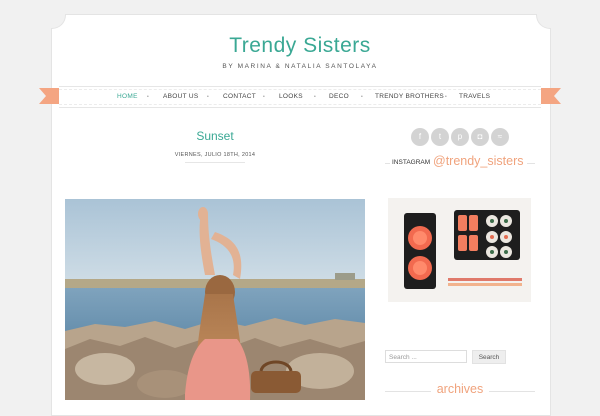 The image size is (600, 416). Describe the element at coordinates (339, 96) in the screenshot. I see `nav-item-deco: DECO` at that location.